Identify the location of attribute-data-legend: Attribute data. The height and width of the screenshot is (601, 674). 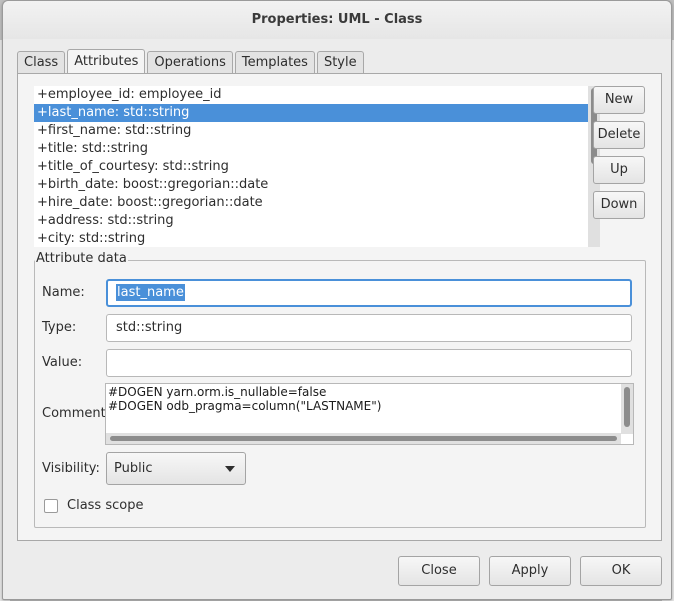
(81, 259).